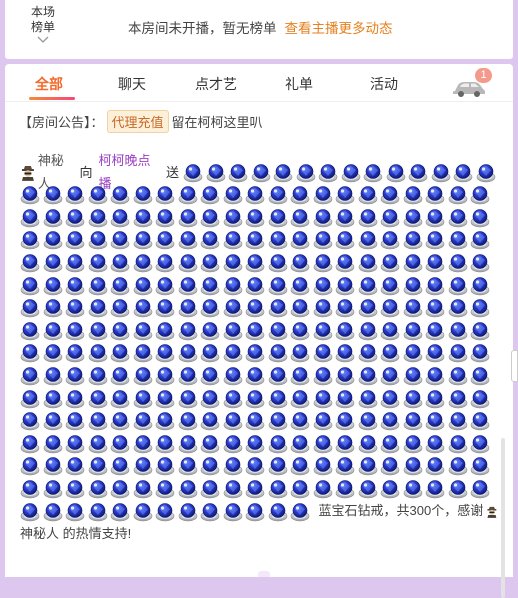 The height and width of the screenshot is (598, 518). Describe the element at coordinates (514, 366) in the screenshot. I see `side-collapse-handle` at that location.